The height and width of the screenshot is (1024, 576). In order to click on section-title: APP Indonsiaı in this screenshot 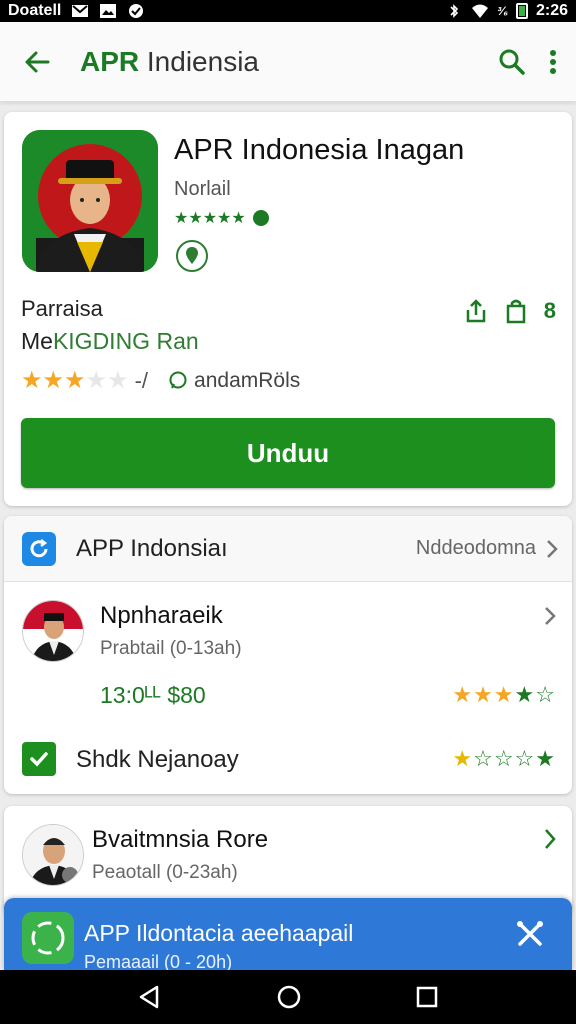, I will do `click(152, 548)`.